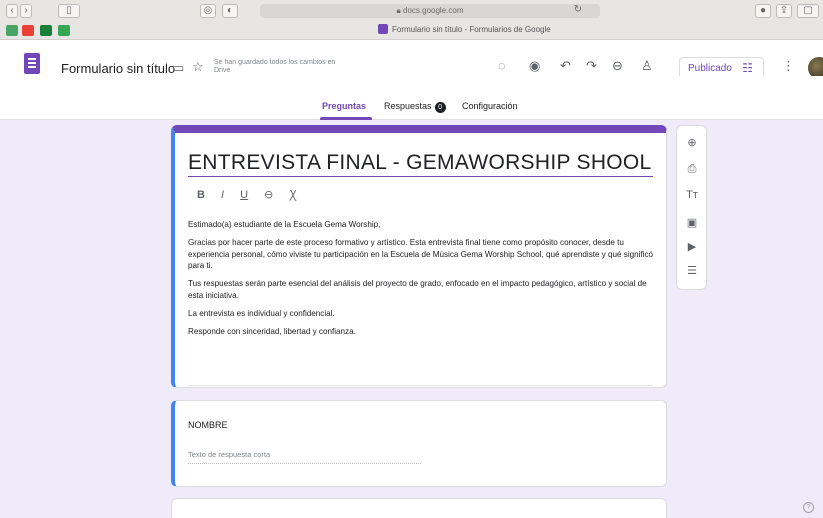  Describe the element at coordinates (490, 106) in the screenshot. I see `tab-settings: Configuración` at that location.